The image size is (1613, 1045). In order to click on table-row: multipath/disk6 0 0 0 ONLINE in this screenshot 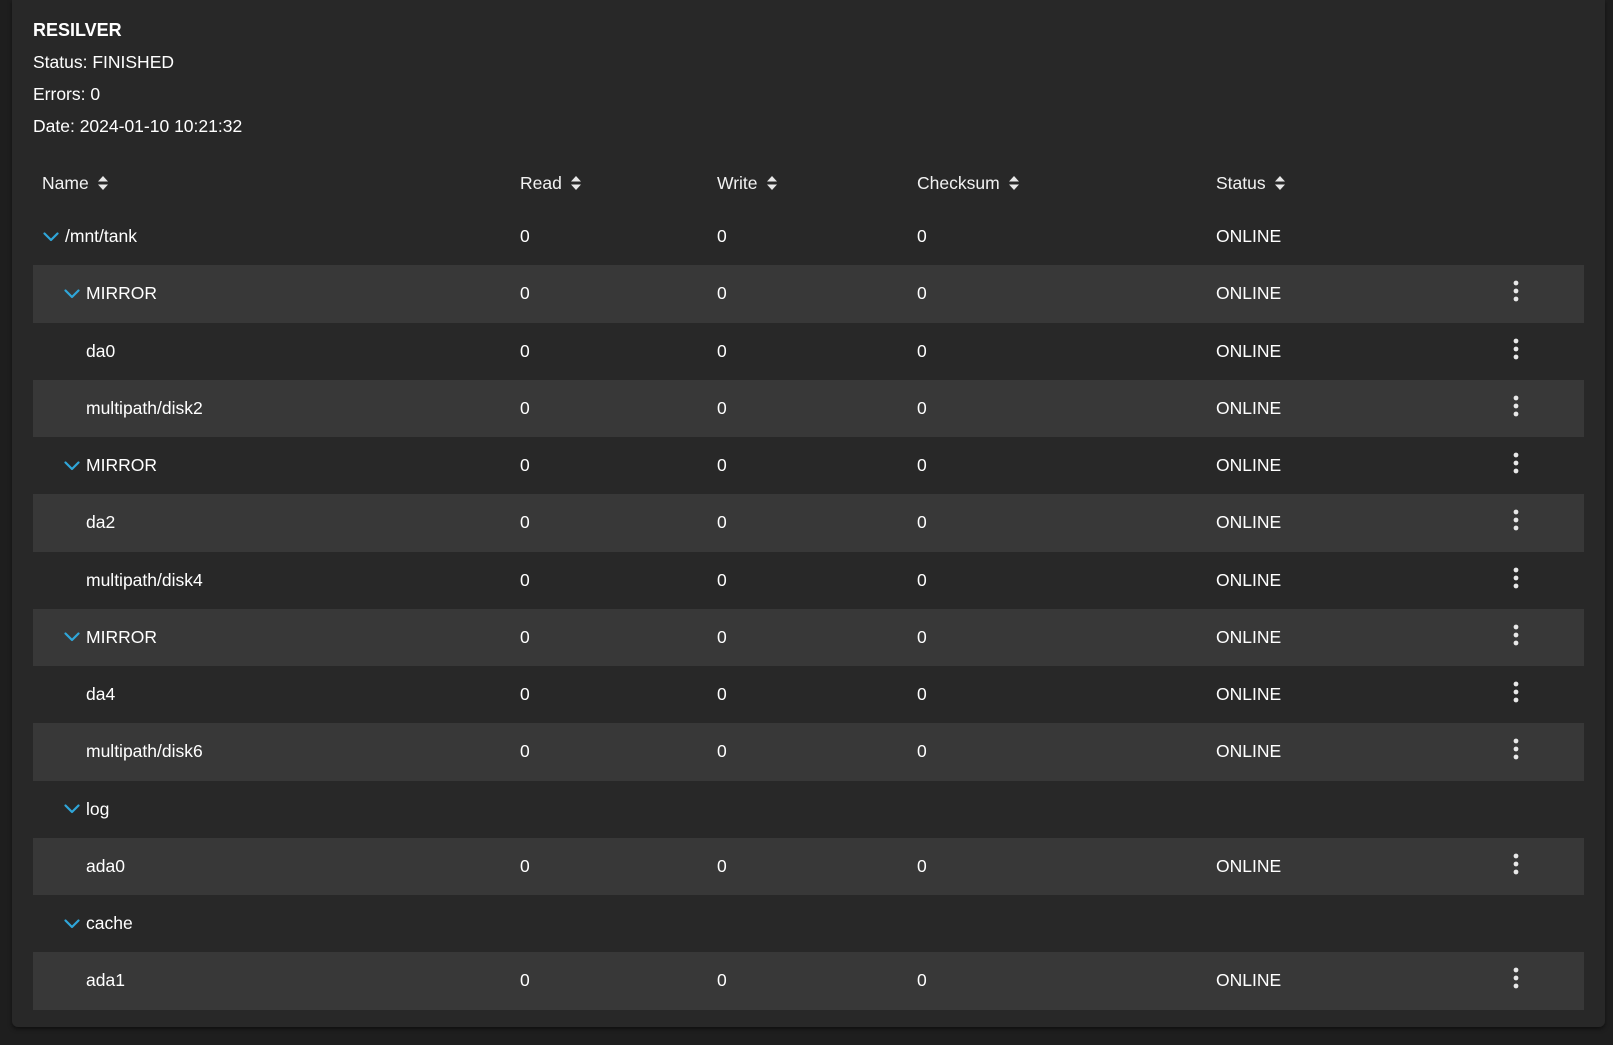, I will do `click(808, 752)`.